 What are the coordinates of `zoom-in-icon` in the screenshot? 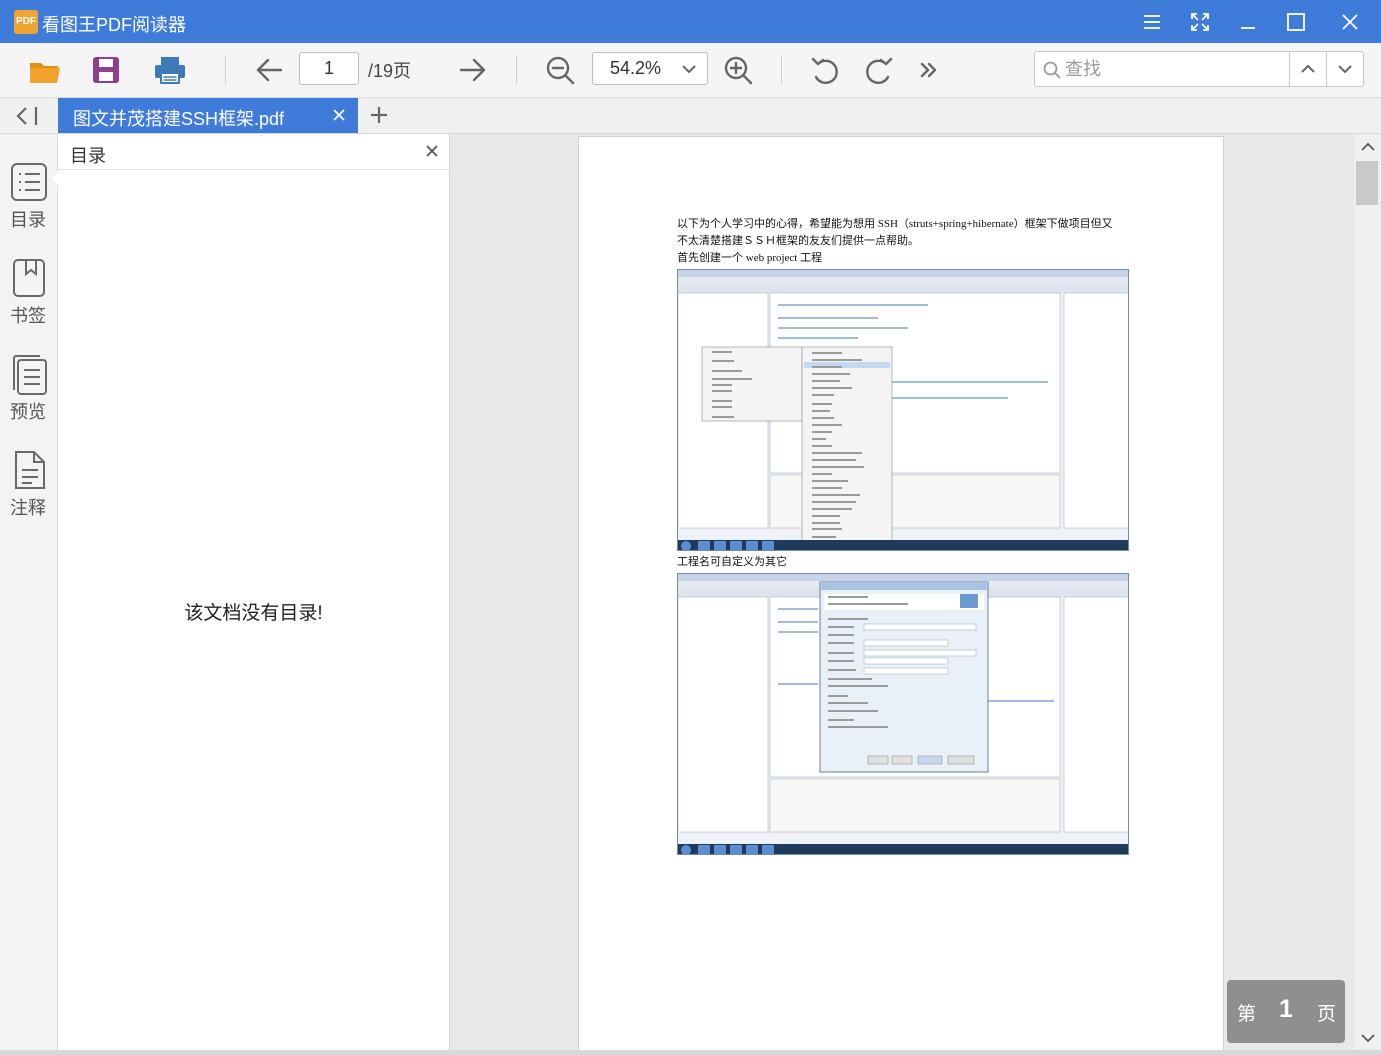 It's located at (738, 70).